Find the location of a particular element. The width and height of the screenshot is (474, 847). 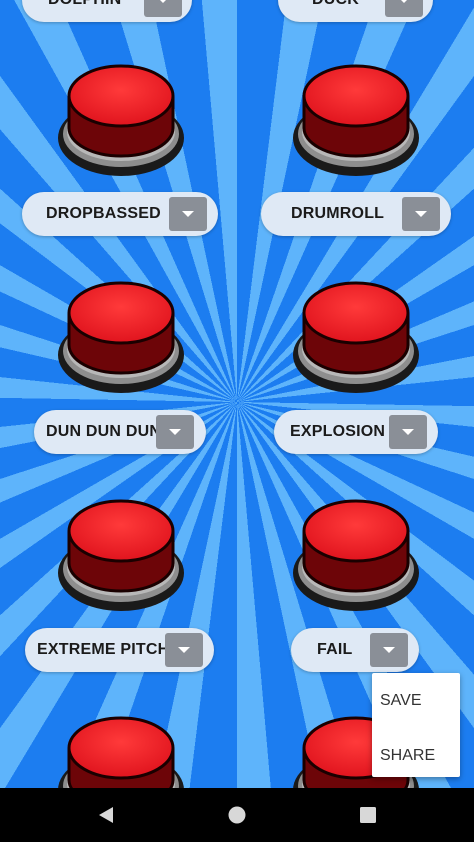

sound-pill-dun-dun-dun: DUN DUN DUN is located at coordinates (120, 432).